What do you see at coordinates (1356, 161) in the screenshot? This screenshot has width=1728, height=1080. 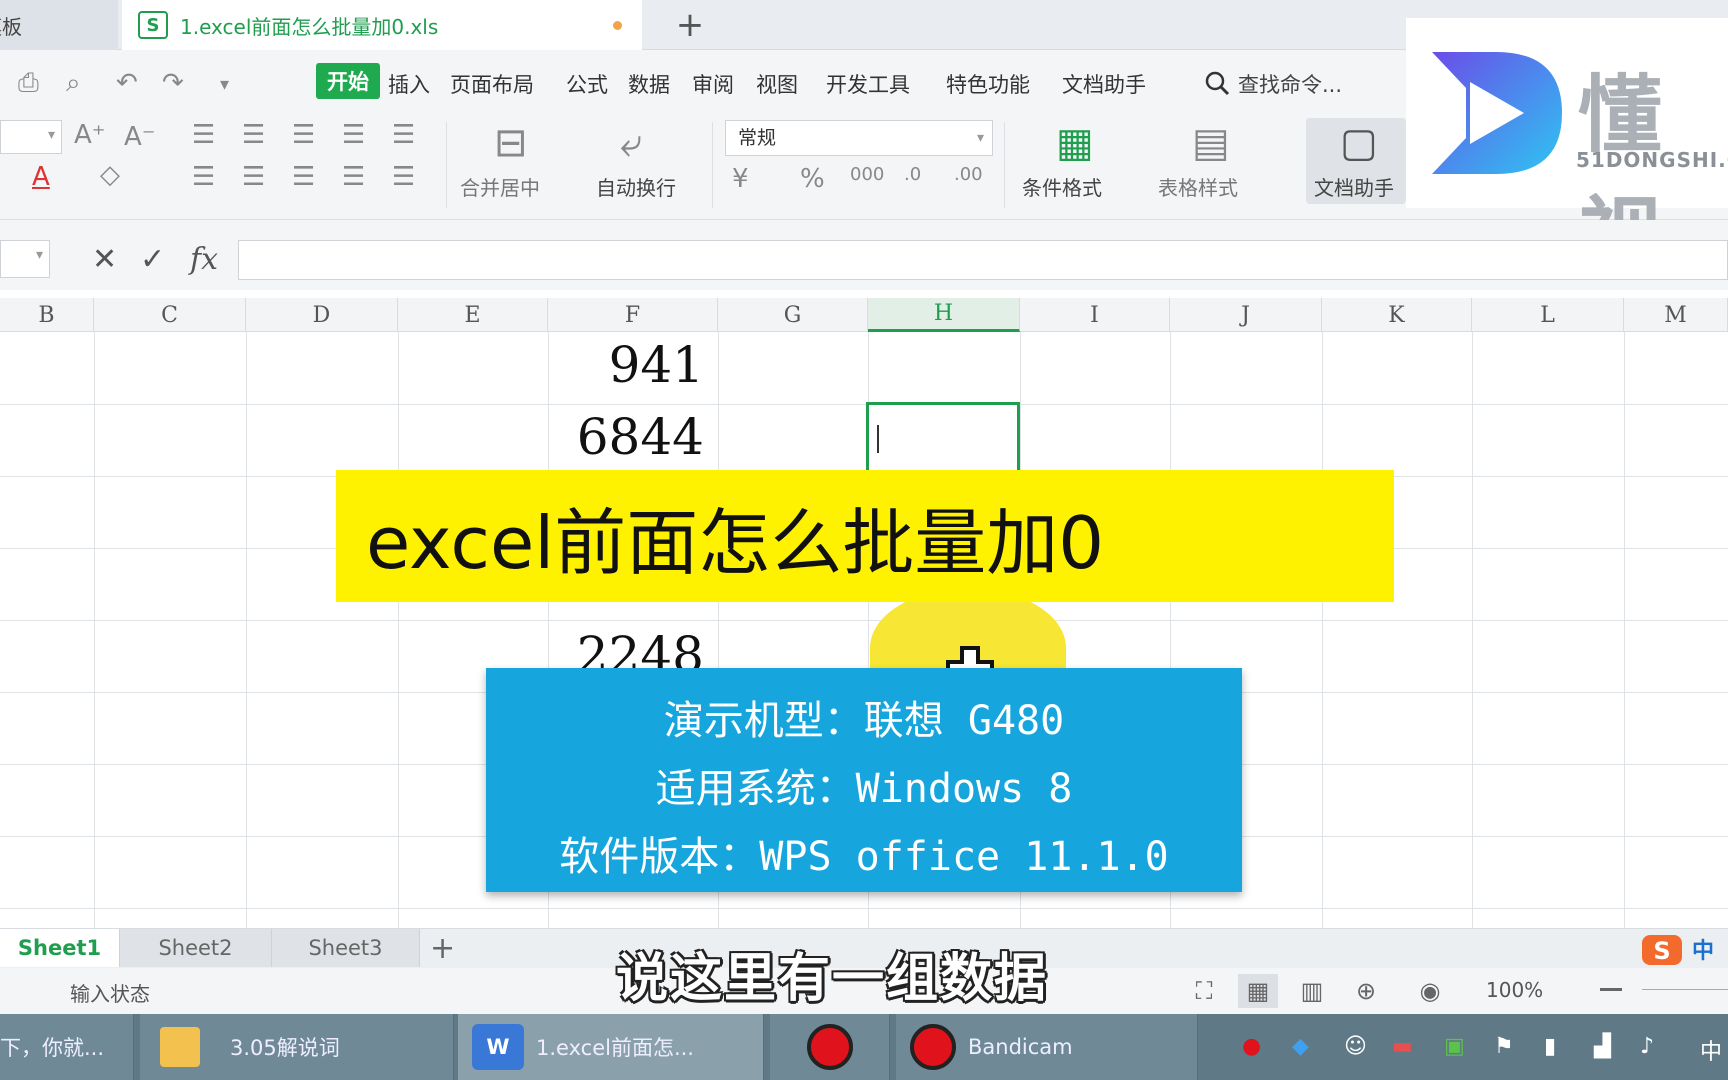 I see `doc-assistant-button: ▢ 文档助手` at bounding box center [1356, 161].